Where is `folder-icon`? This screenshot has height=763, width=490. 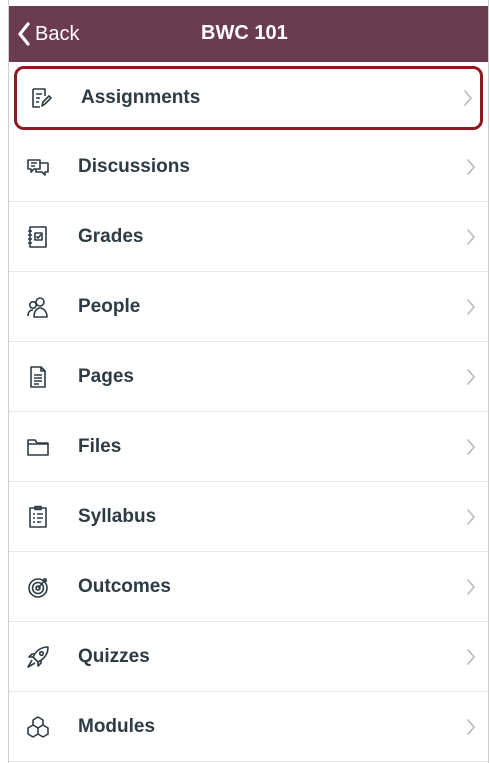
folder-icon is located at coordinates (38, 447).